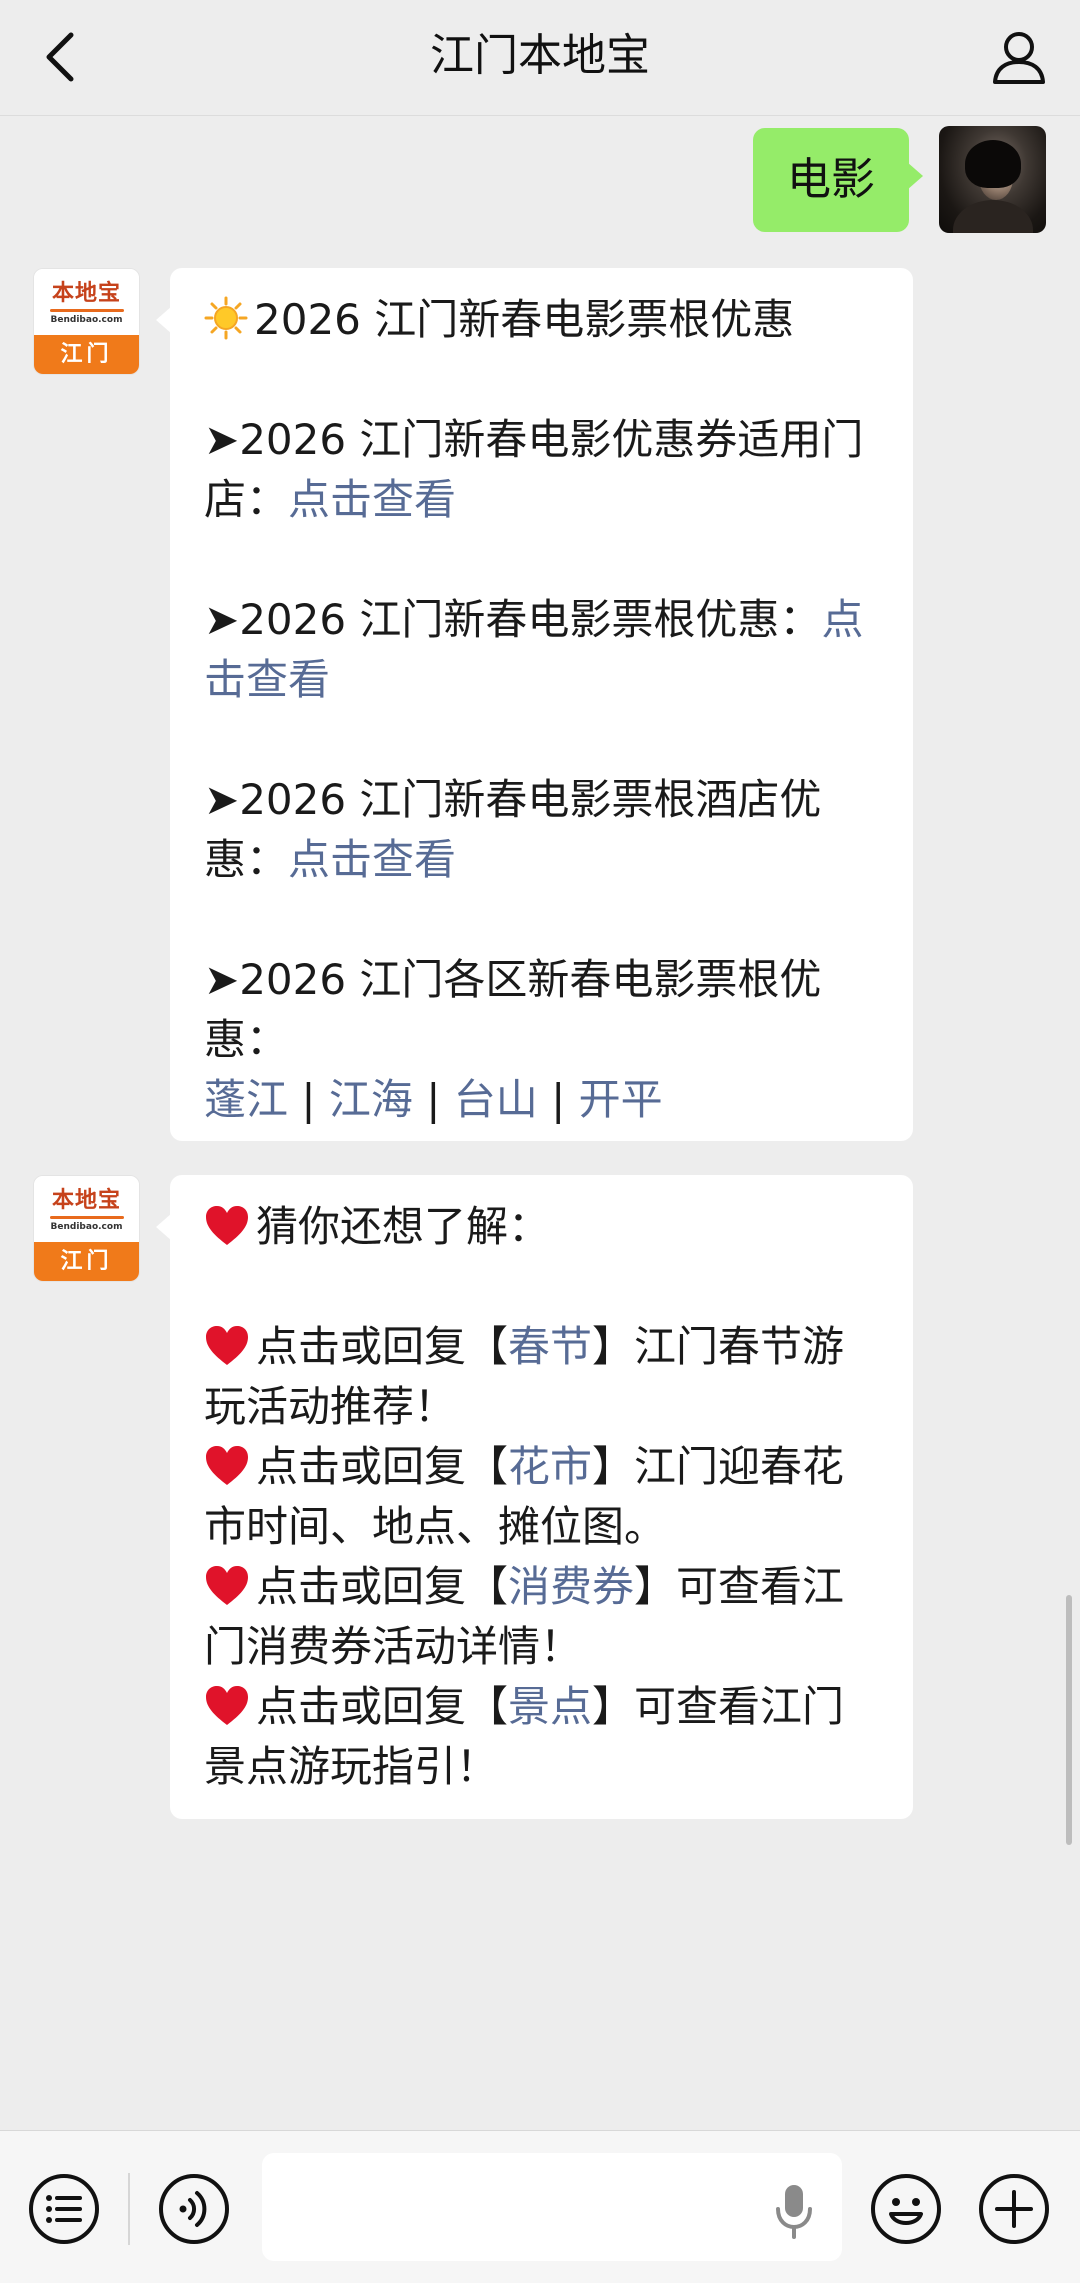 Image resolution: width=1080 pixels, height=2283 pixels. What do you see at coordinates (496, 1099) in the screenshot?
I see `district-link-taishan: 台山` at bounding box center [496, 1099].